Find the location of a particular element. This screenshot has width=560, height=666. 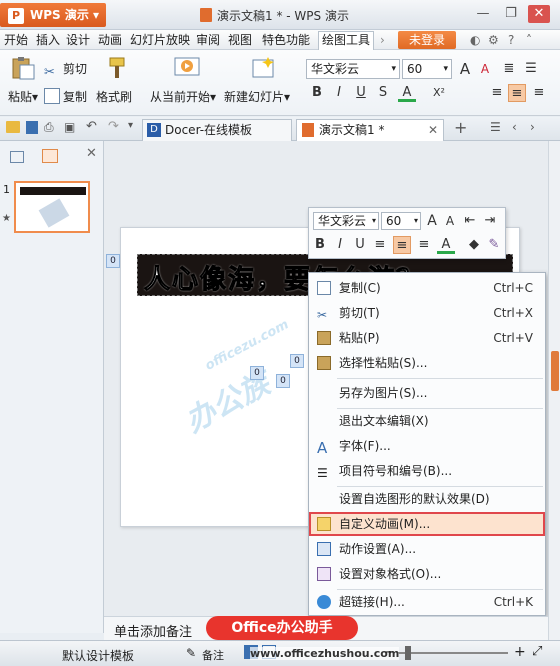

redo-icon: ↷ is located at coordinates (113, 126).